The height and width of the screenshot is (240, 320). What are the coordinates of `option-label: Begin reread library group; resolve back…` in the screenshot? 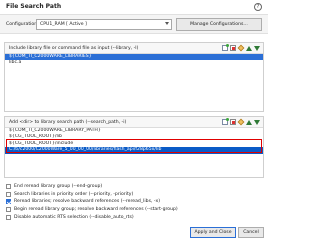 It's located at (96, 210).